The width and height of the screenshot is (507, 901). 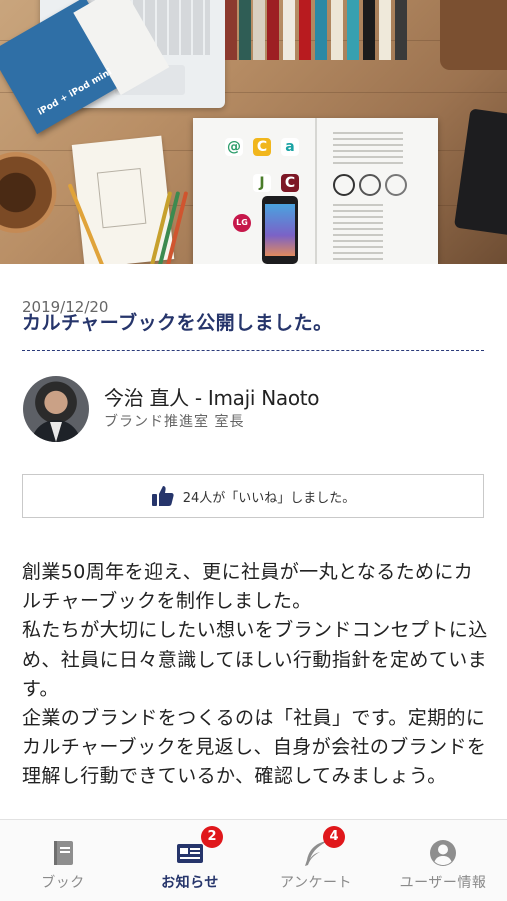 What do you see at coordinates (162, 496) in the screenshot?
I see `thumbs-up-icon` at bounding box center [162, 496].